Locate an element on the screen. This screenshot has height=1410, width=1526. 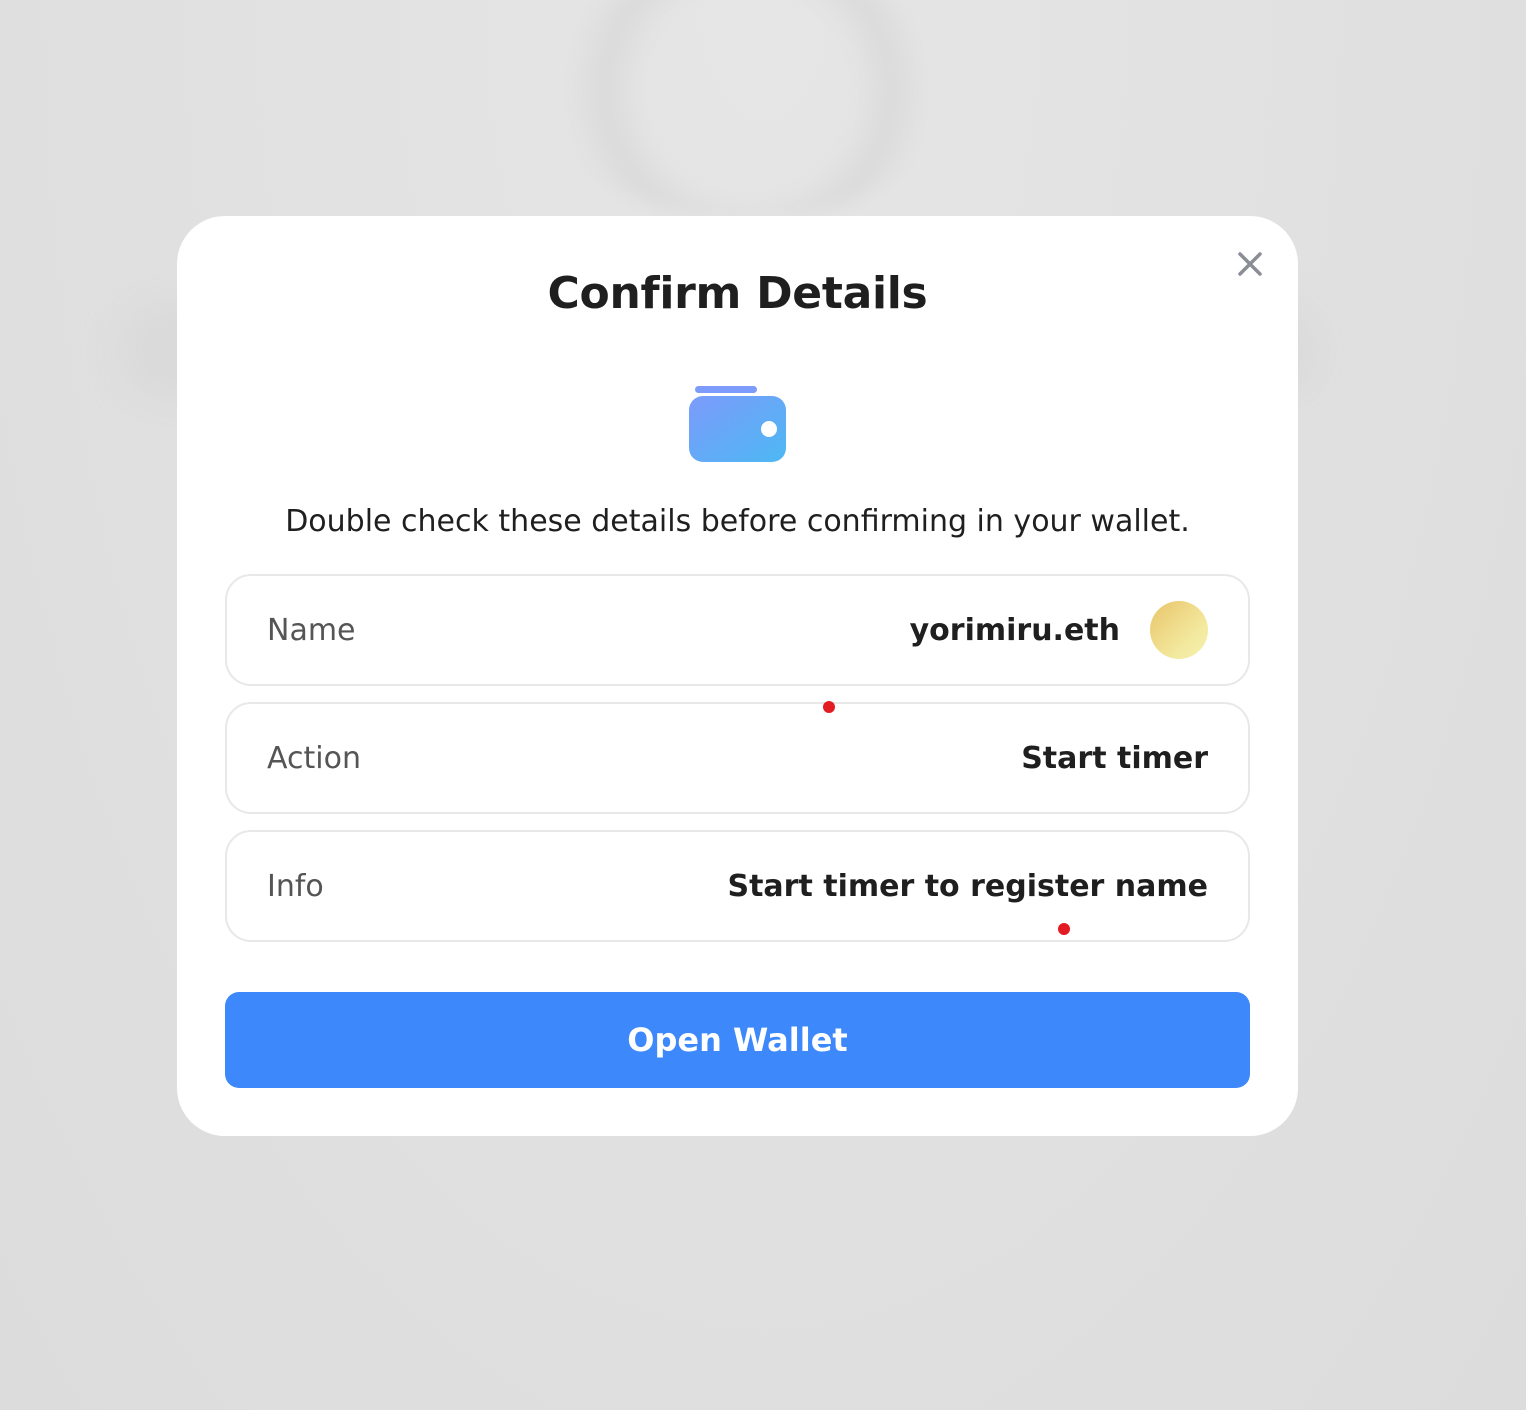
detail-row-name: Name yorimiru.eth is located at coordinates (737, 630).